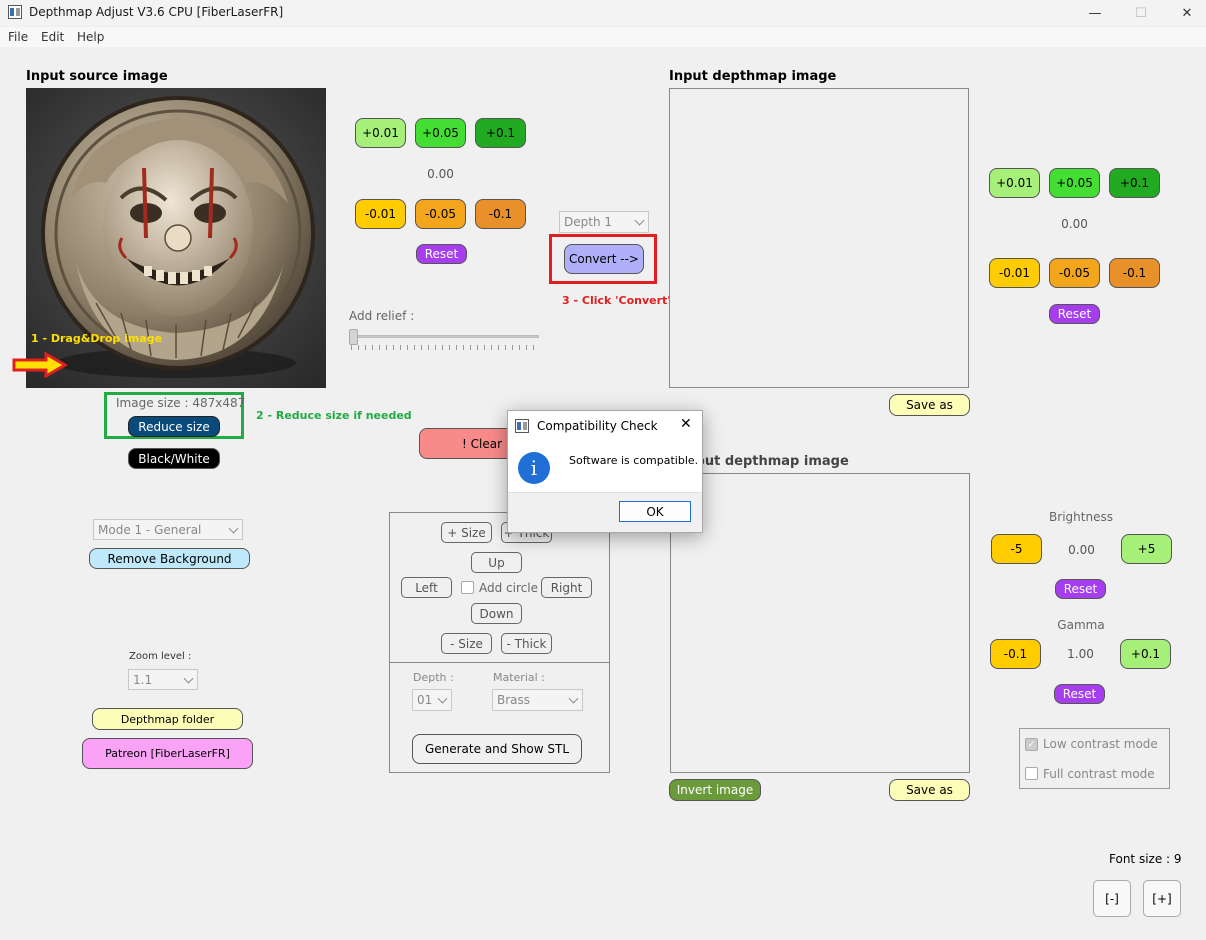  What do you see at coordinates (1185, 13) in the screenshot?
I see `close-button: ✕` at bounding box center [1185, 13].